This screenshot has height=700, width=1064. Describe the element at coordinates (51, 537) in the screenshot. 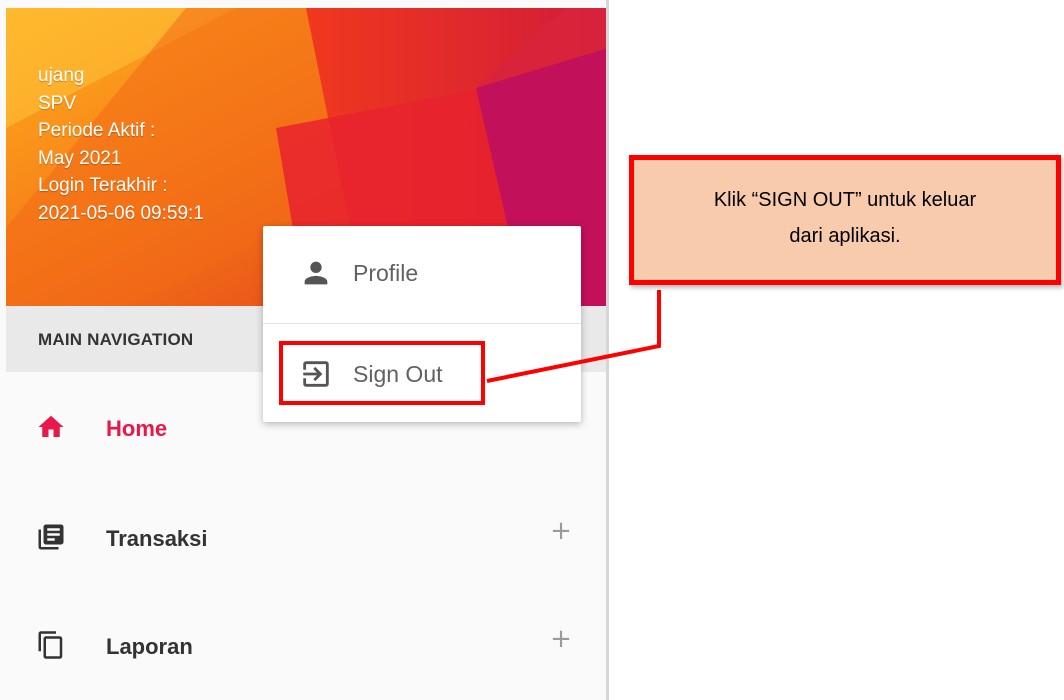

I see `book-icon` at that location.